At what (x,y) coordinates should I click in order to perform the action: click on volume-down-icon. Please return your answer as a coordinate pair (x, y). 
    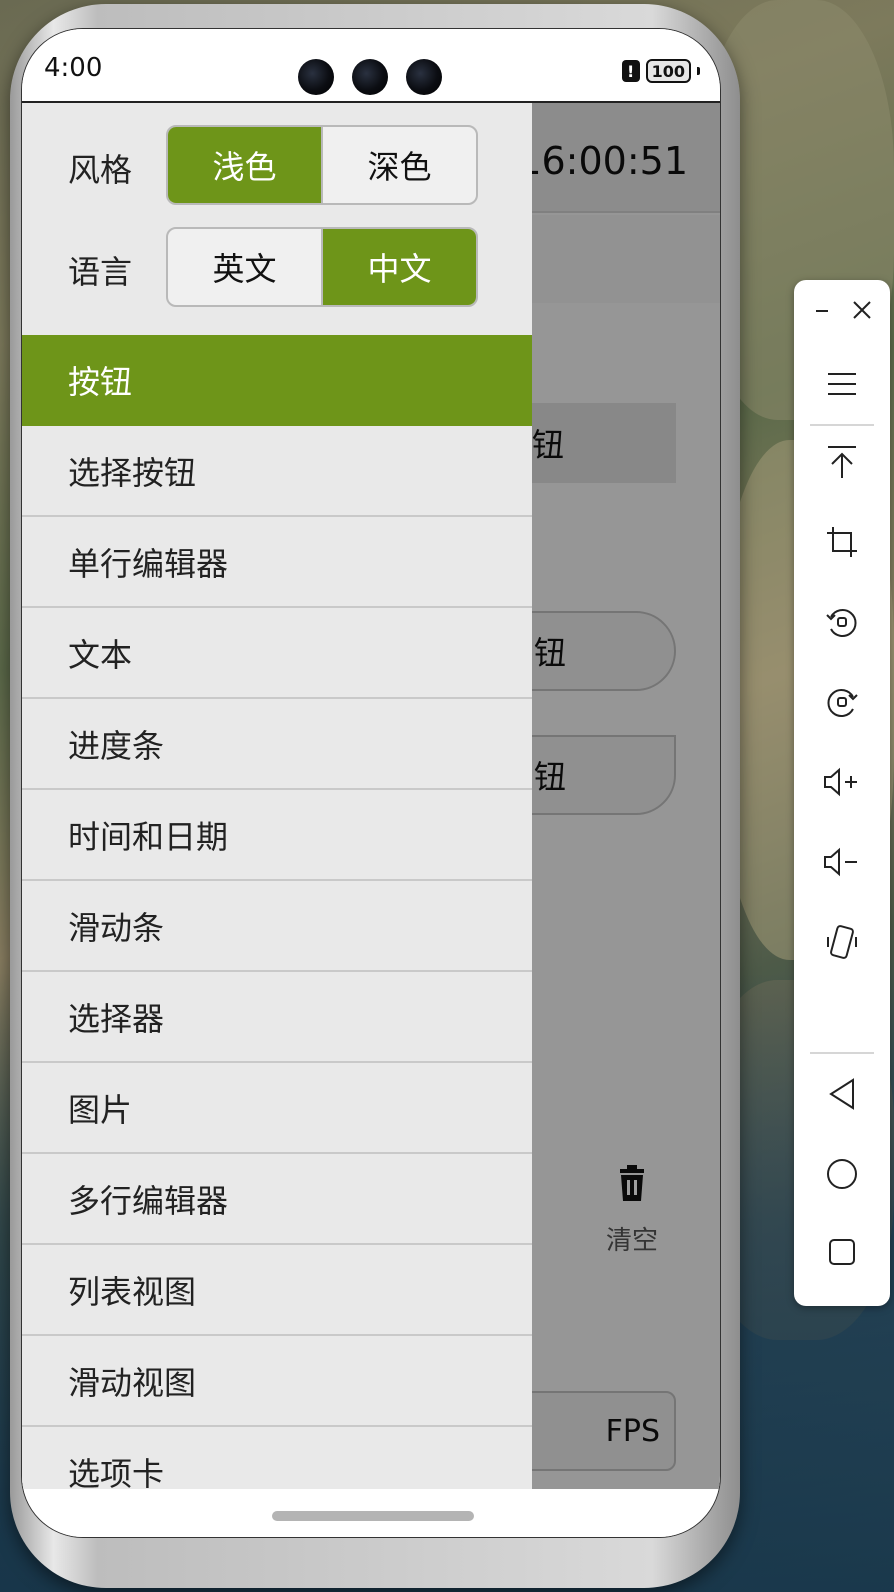
    Looking at the image, I should click on (842, 862).